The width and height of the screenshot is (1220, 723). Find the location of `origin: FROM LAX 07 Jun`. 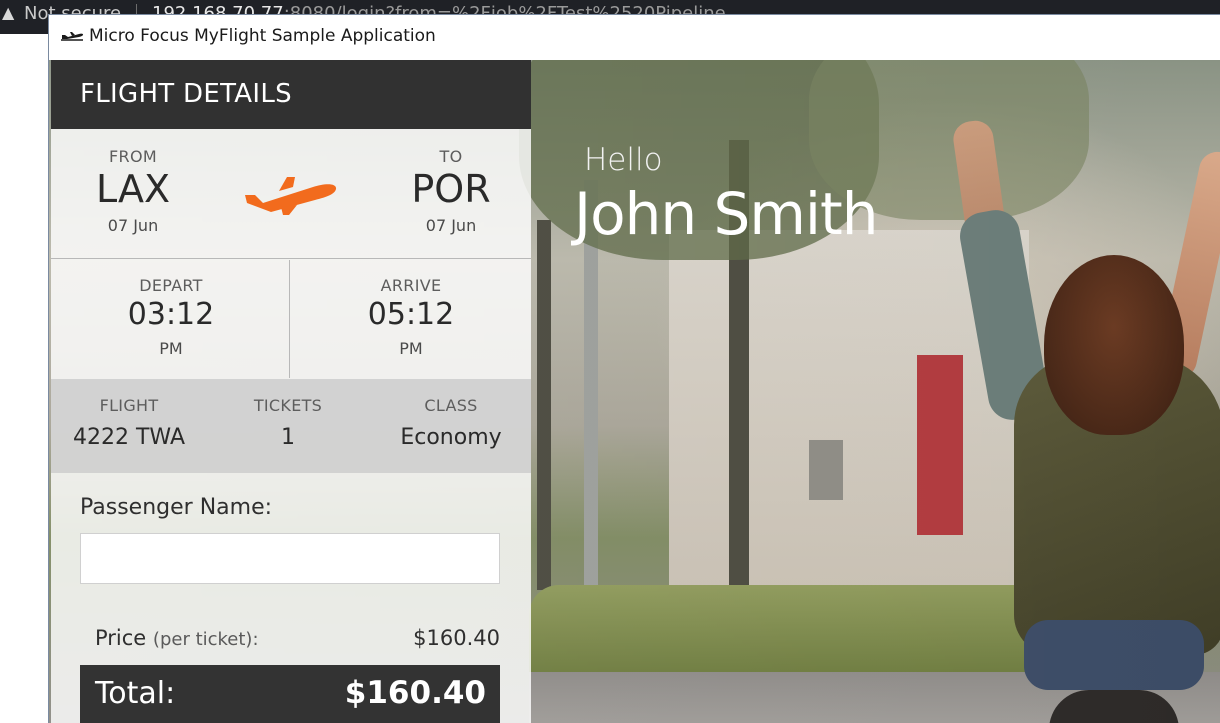

origin: FROM LAX 07 Jun is located at coordinates (133, 191).